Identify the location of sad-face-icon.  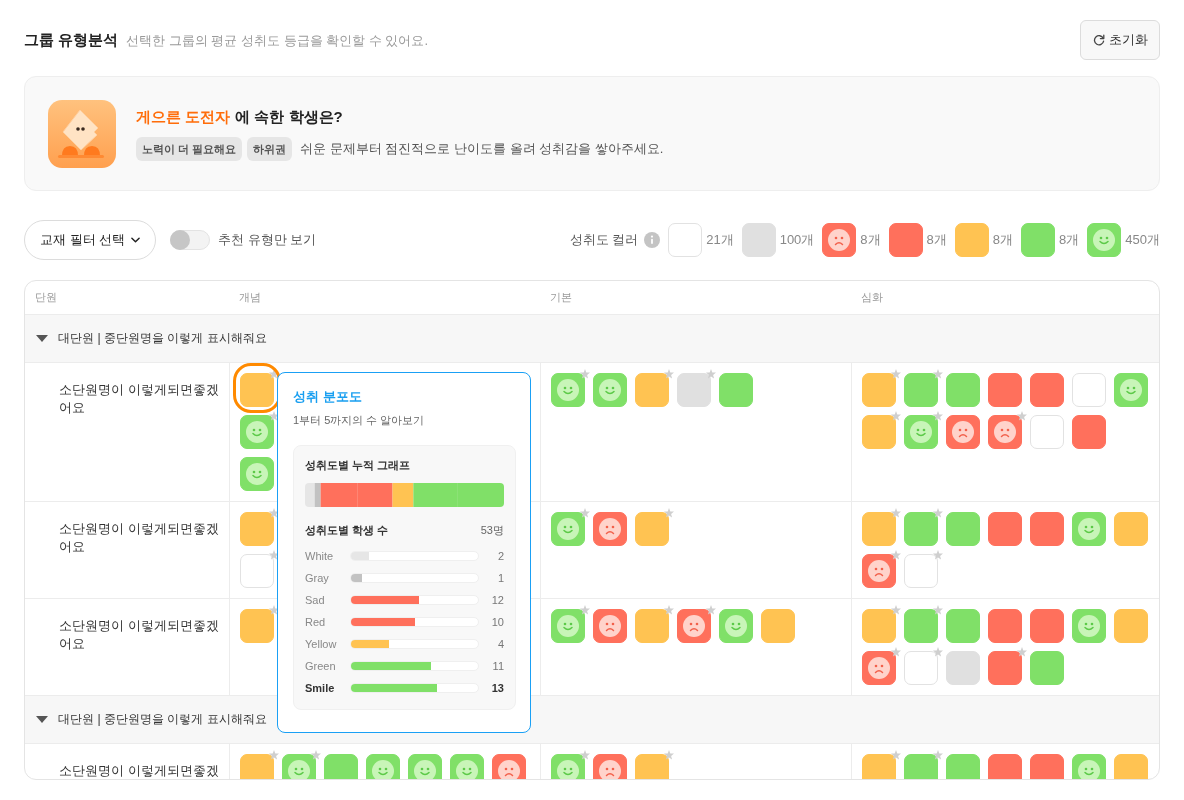
(879, 571).